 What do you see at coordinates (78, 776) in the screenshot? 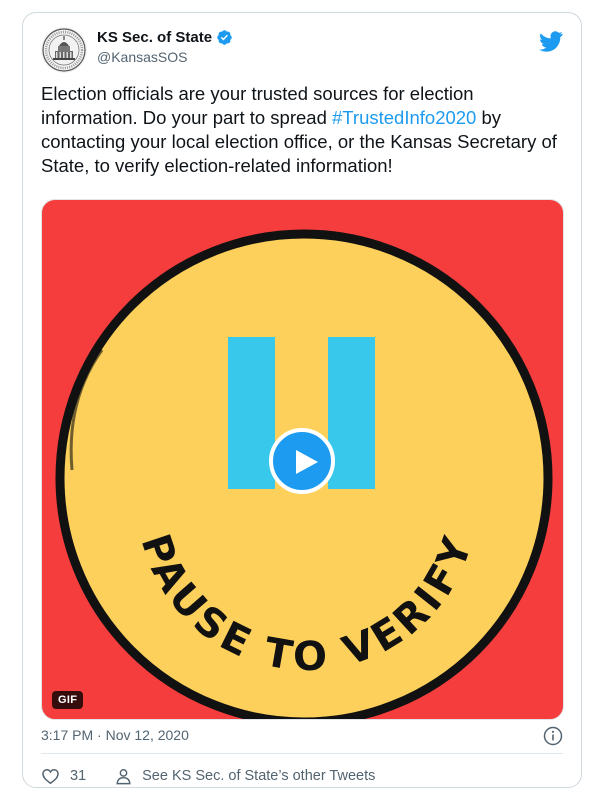
I see `like-count: 31` at bounding box center [78, 776].